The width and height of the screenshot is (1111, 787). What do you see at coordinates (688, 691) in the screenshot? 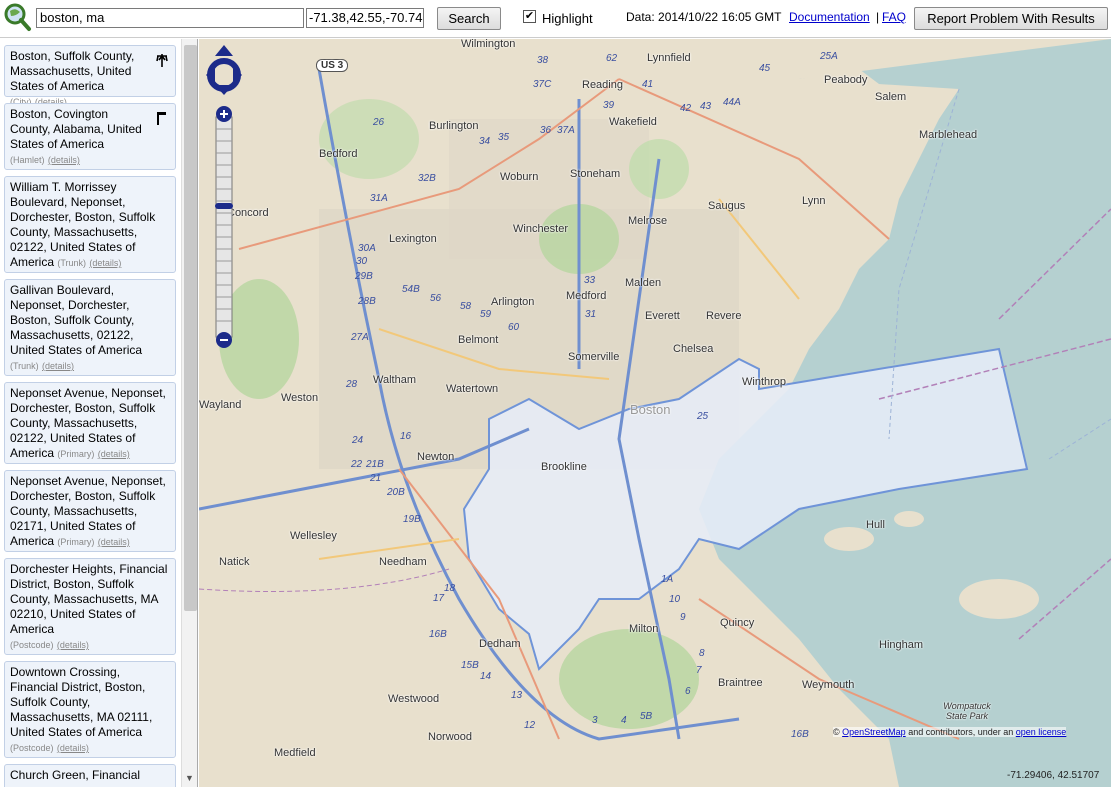
I see `route-label: 6` at bounding box center [688, 691].